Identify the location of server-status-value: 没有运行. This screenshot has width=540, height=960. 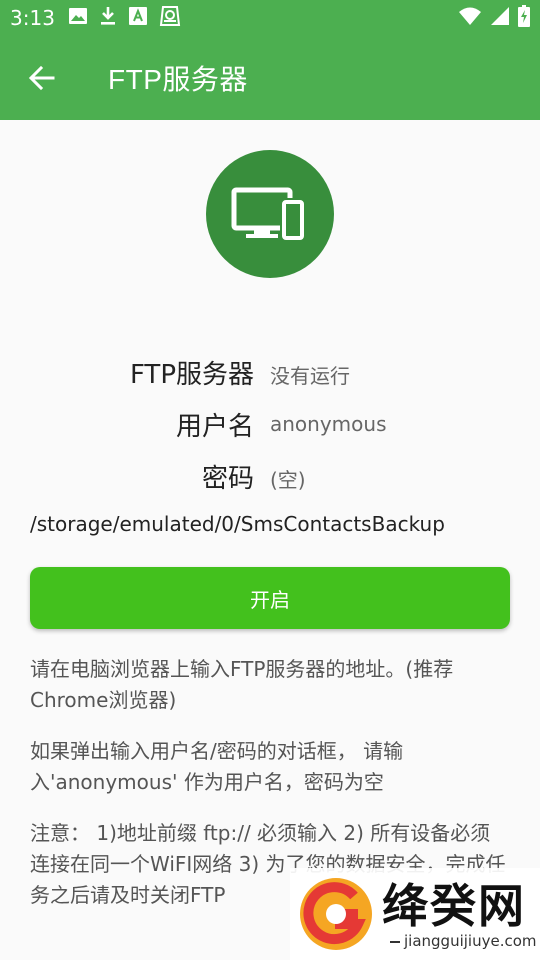
(310, 376).